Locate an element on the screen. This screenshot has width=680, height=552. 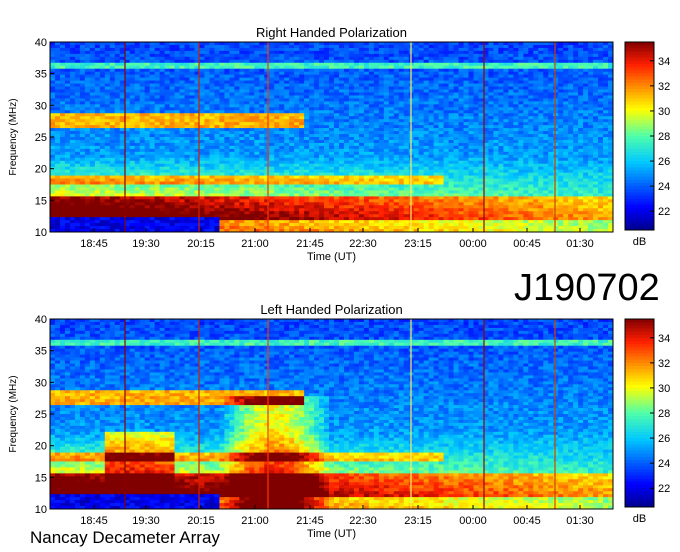
colorbar-tick-label: 34 is located at coordinates (664, 62).